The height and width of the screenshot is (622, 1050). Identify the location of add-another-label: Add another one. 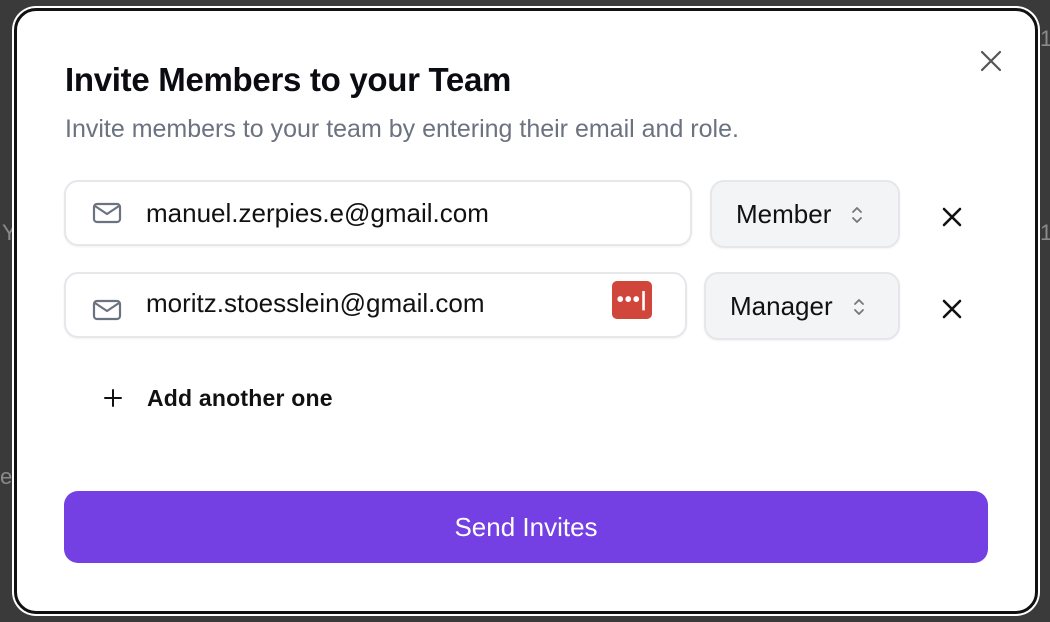
(240, 397).